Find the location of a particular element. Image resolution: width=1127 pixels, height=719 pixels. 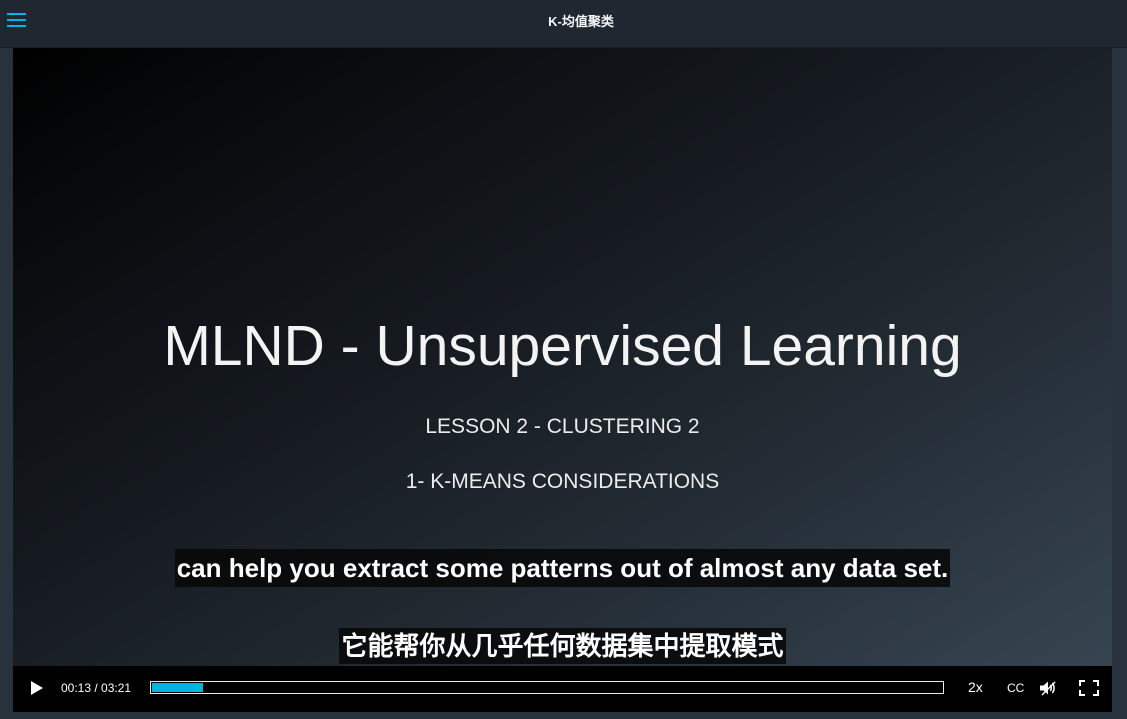

subtitle-chinese-row: 它能帮你从几乎任何数据集中提取模式 is located at coordinates (562, 646).